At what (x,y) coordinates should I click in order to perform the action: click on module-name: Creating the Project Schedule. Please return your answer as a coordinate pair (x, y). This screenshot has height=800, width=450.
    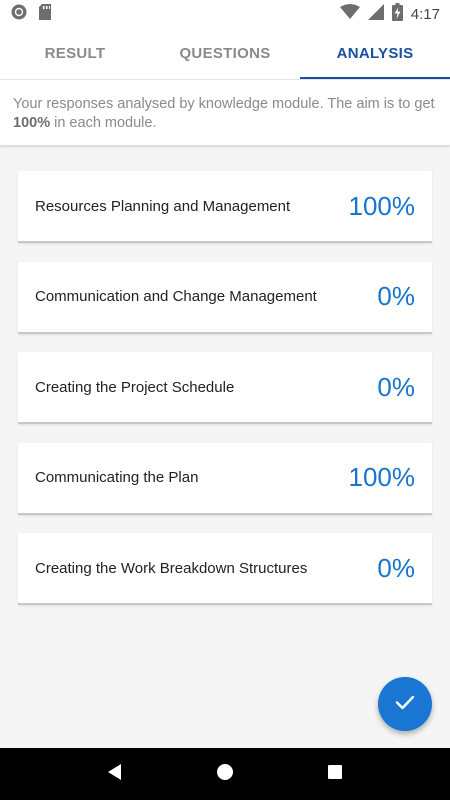
    Looking at the image, I should click on (135, 387).